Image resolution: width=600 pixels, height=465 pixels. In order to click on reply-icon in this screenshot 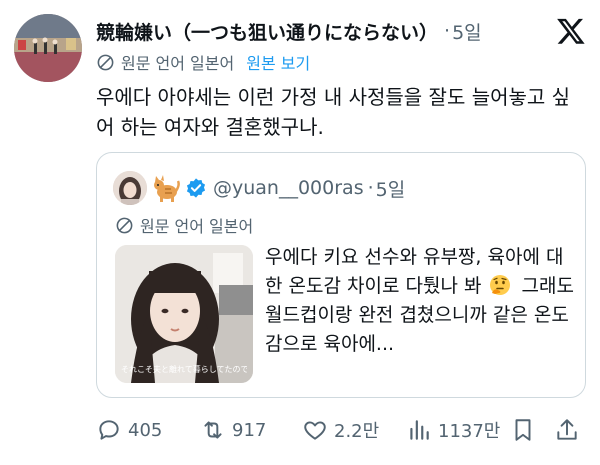, I will do `click(109, 430)`.